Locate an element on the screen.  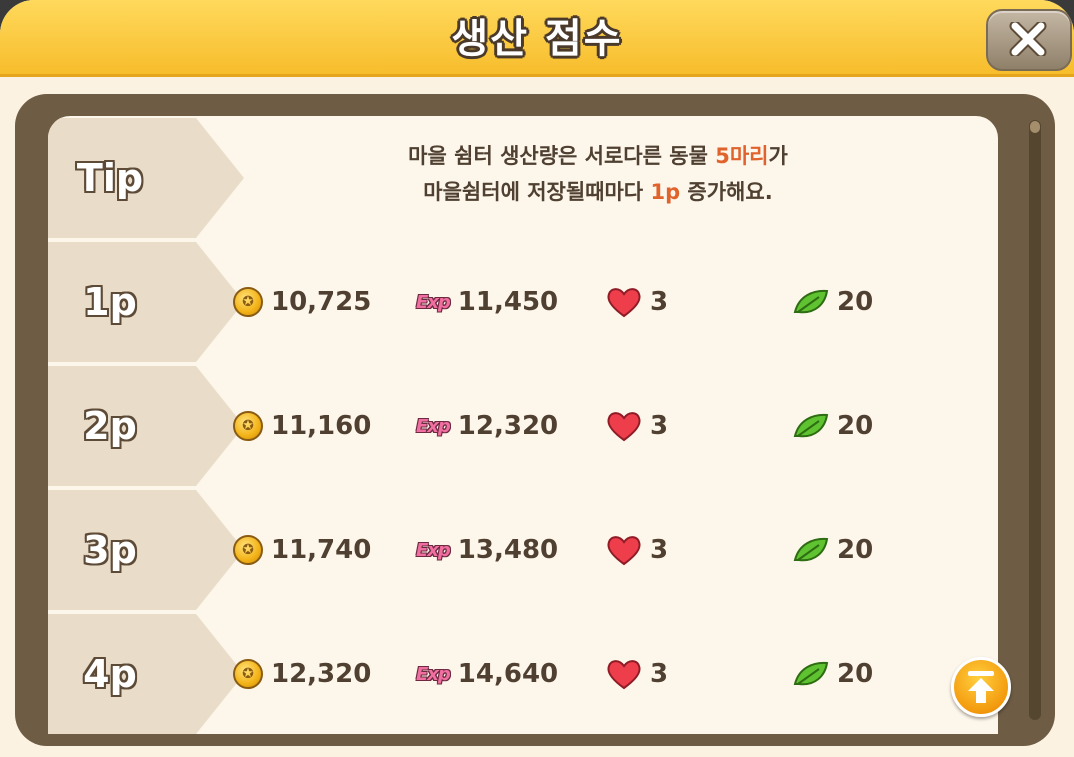
close-button is located at coordinates (1029, 40).